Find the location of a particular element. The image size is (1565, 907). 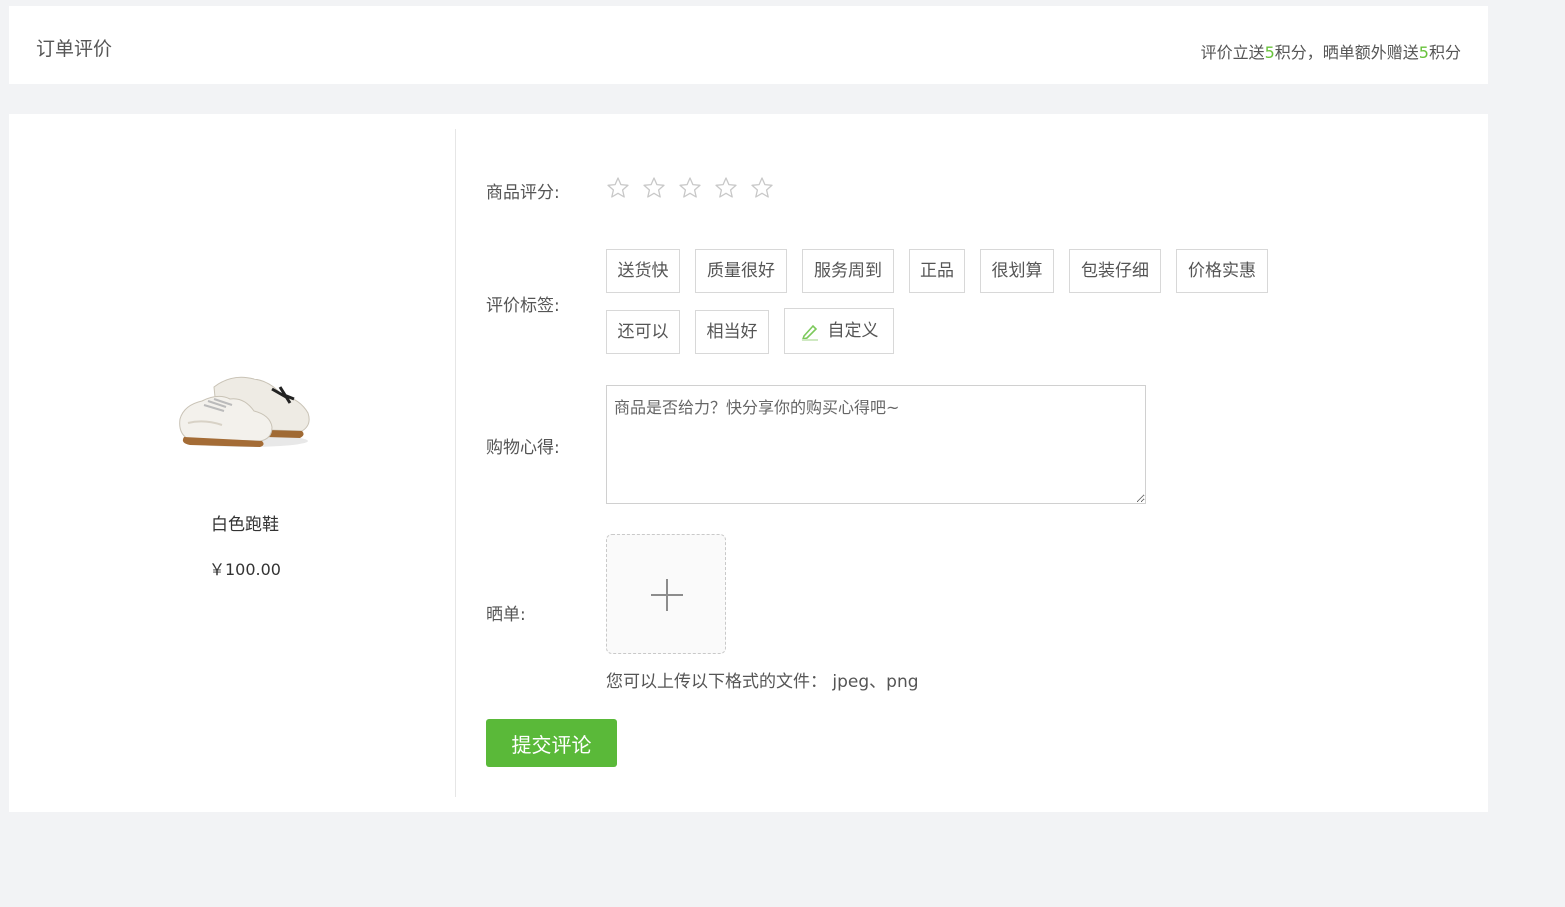

tags-label: 评价标签: is located at coordinates (523, 306).